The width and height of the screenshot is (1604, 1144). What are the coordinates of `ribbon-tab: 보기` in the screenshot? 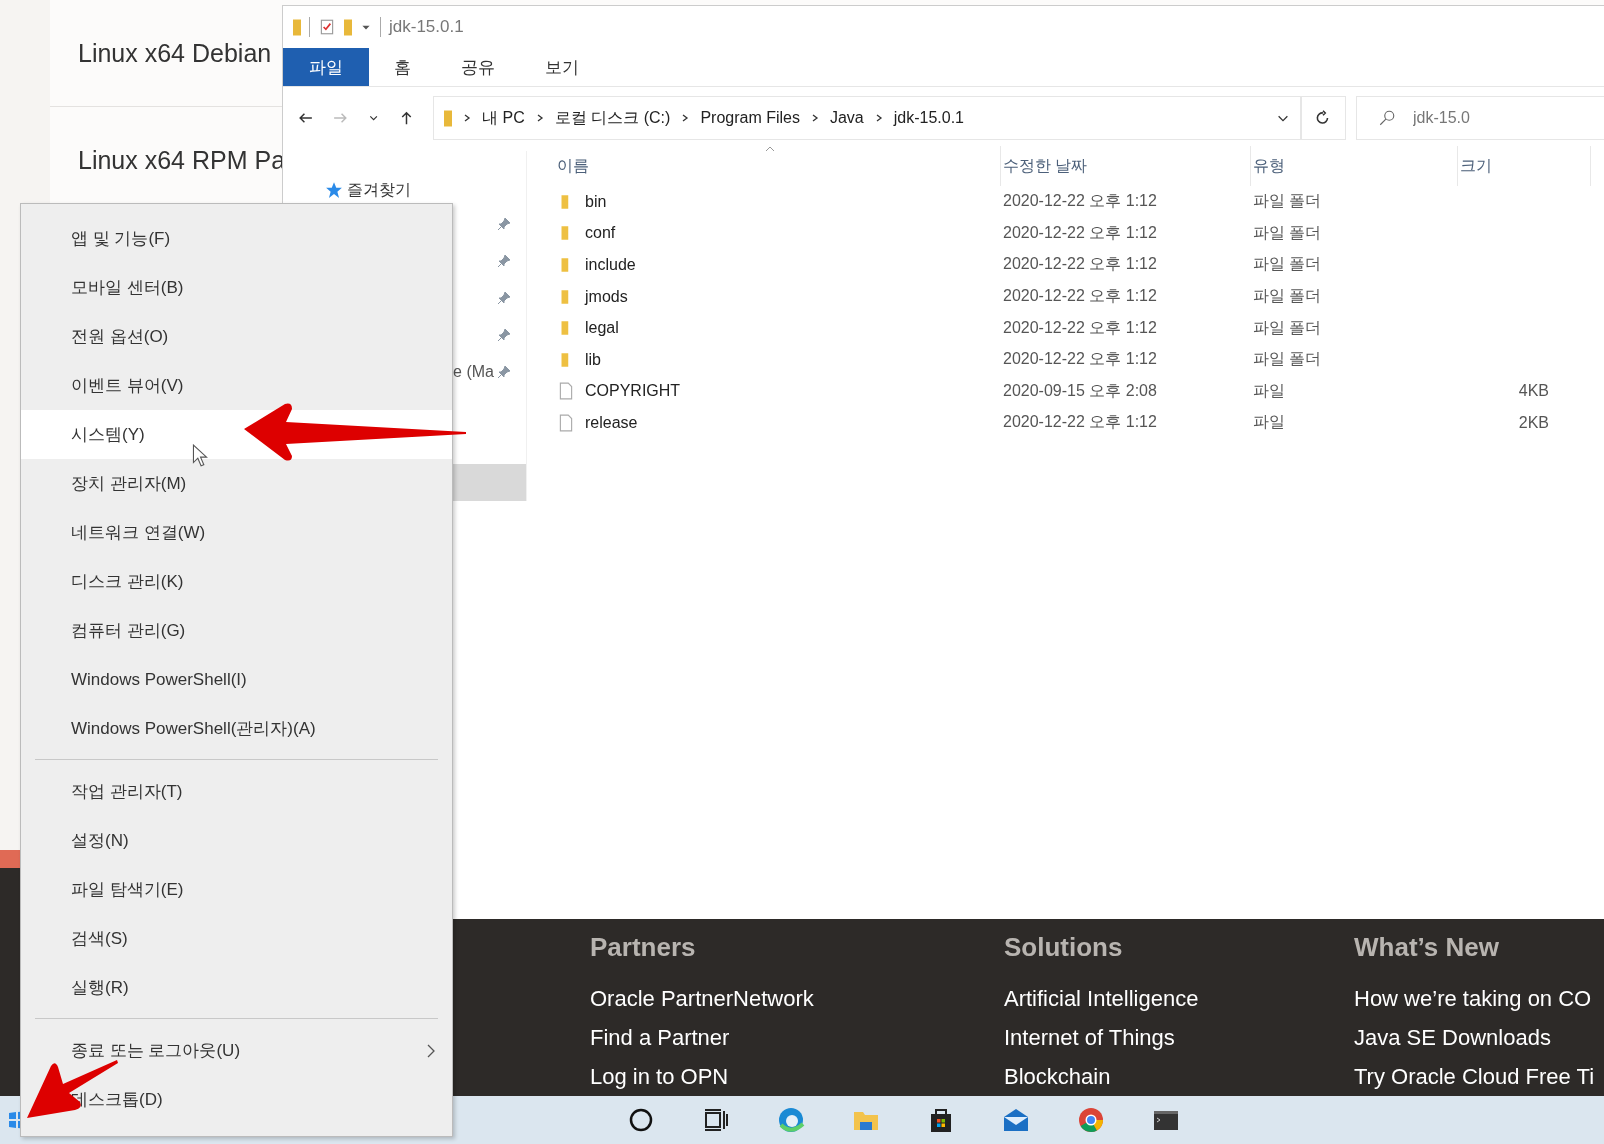 It's located at (562, 67).